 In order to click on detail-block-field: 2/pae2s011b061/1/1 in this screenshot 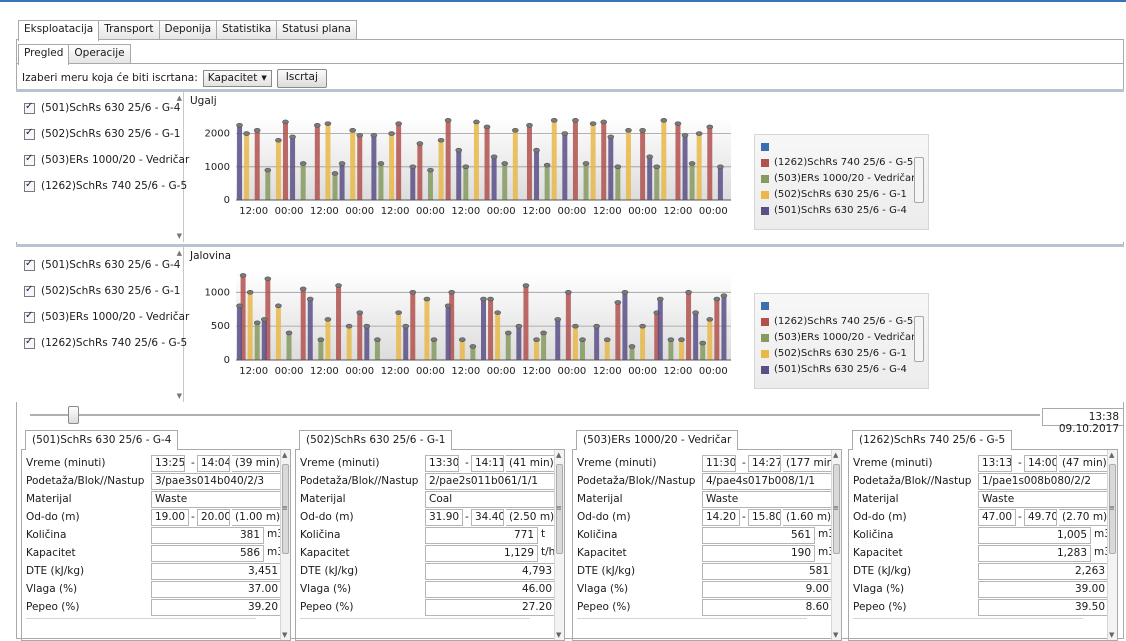, I will do `click(490, 481)`.